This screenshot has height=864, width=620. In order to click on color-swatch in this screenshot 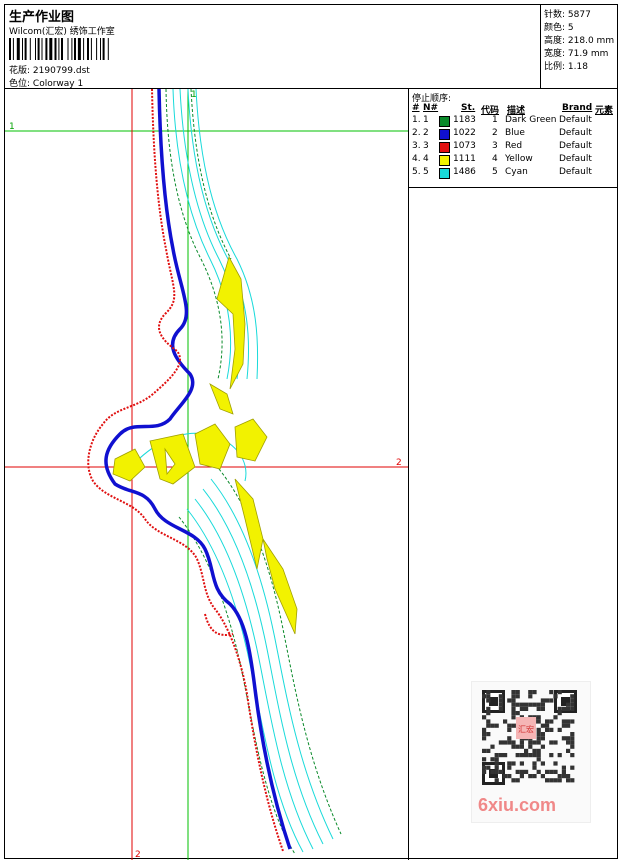, I will do `click(444, 160)`.